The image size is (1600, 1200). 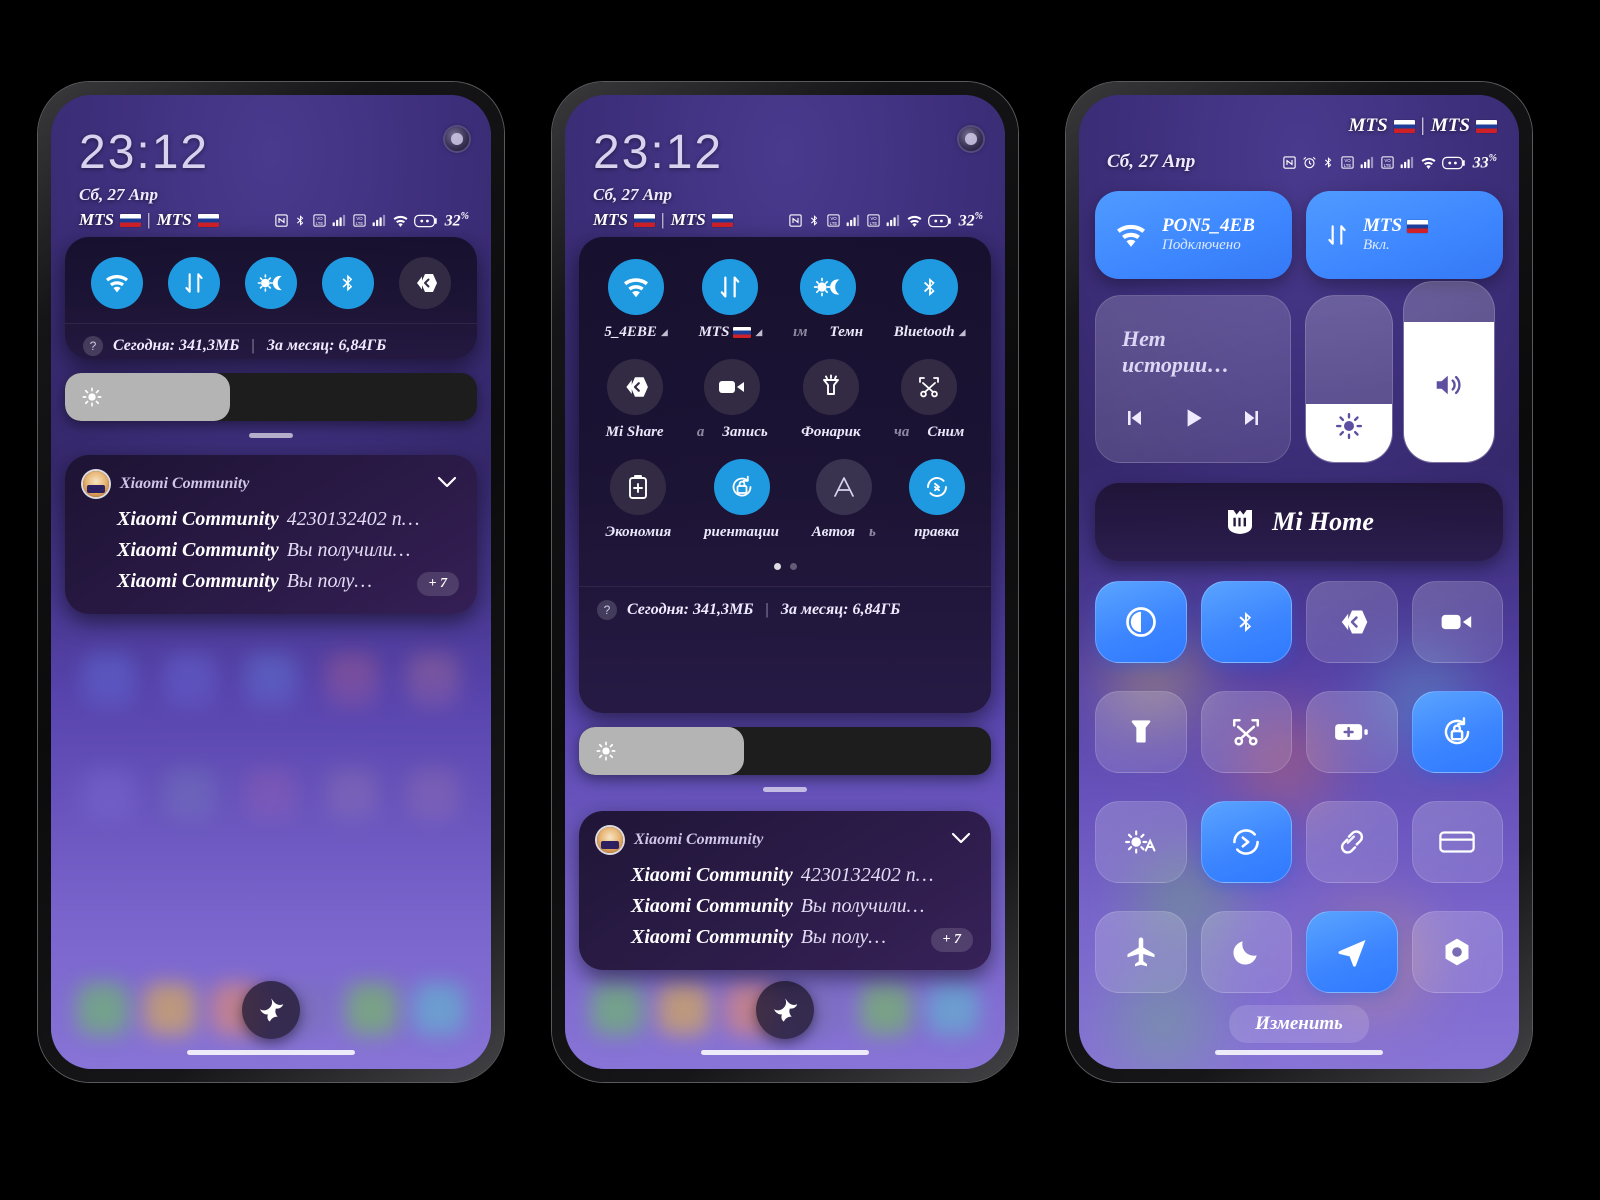 I want to click on toggle-airplane-mode, so click(x=1141, y=952).